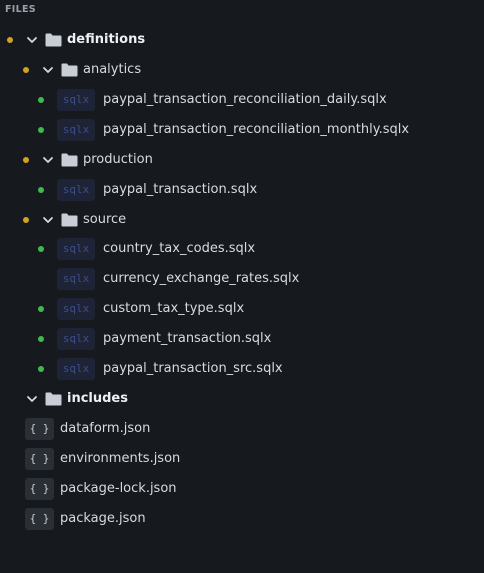  I want to click on file-item: sqlx paypal_transaction.sqlx, so click(242, 190).